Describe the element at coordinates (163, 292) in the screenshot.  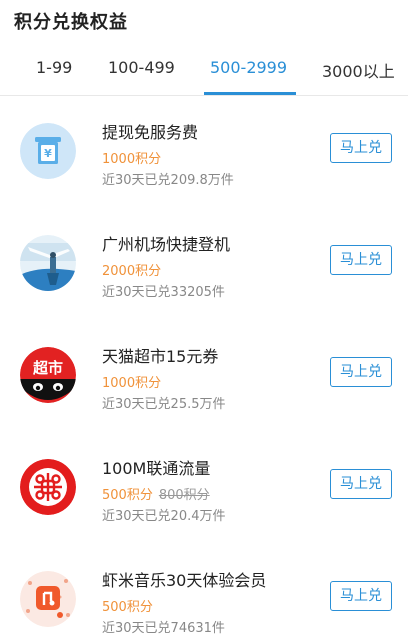
I see `item-sold-count: 近30天已兑33205件` at that location.